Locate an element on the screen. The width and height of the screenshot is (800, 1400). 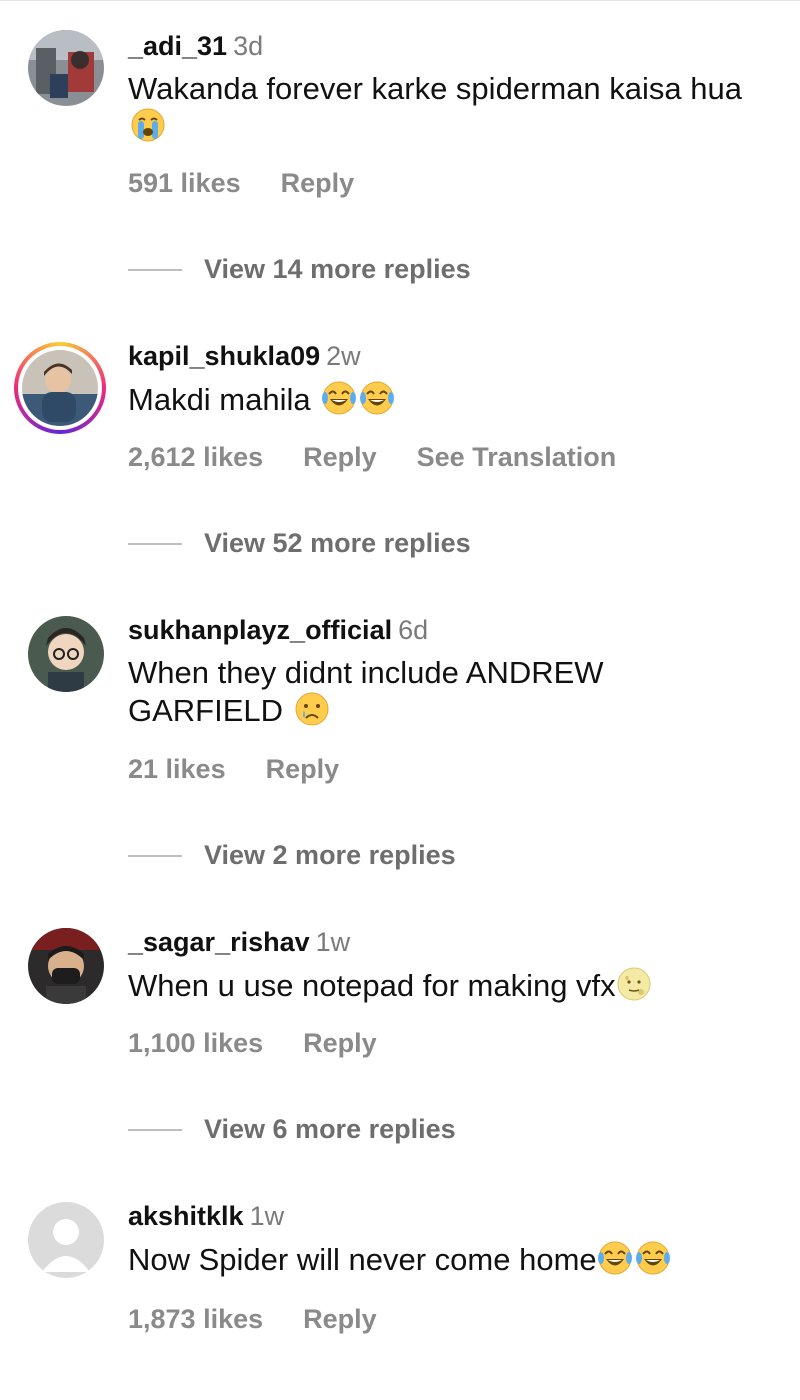
view-replies-button: View 2 more replies is located at coordinates (292, 855).